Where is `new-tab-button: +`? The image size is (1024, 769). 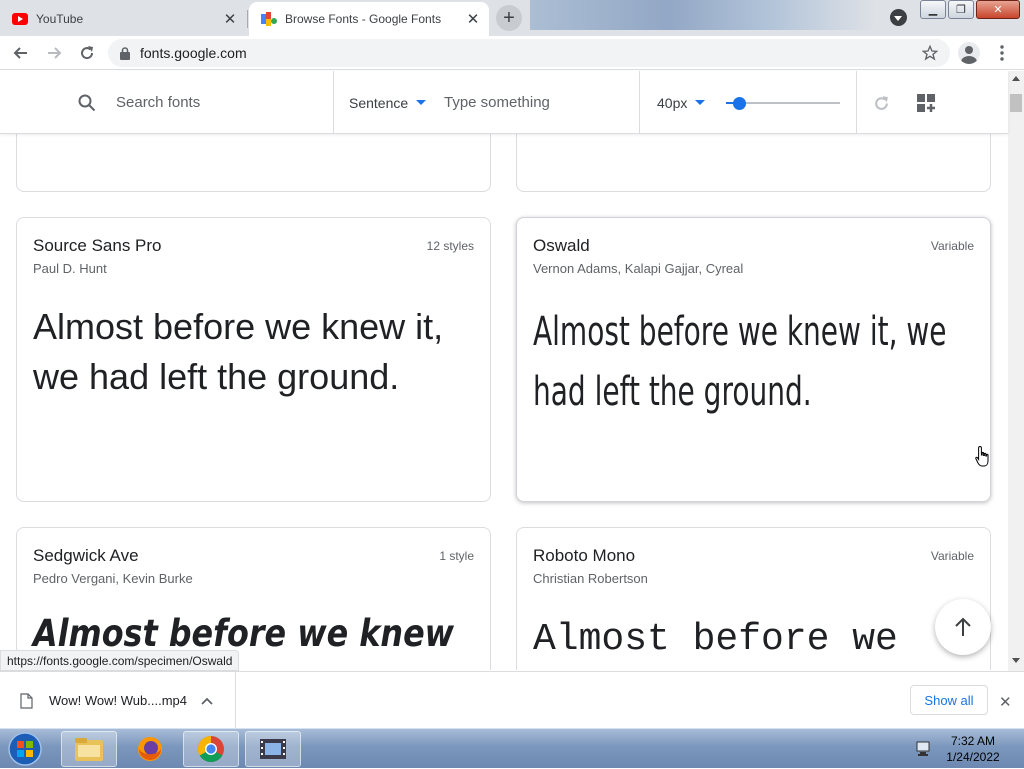 new-tab-button: + is located at coordinates (509, 18).